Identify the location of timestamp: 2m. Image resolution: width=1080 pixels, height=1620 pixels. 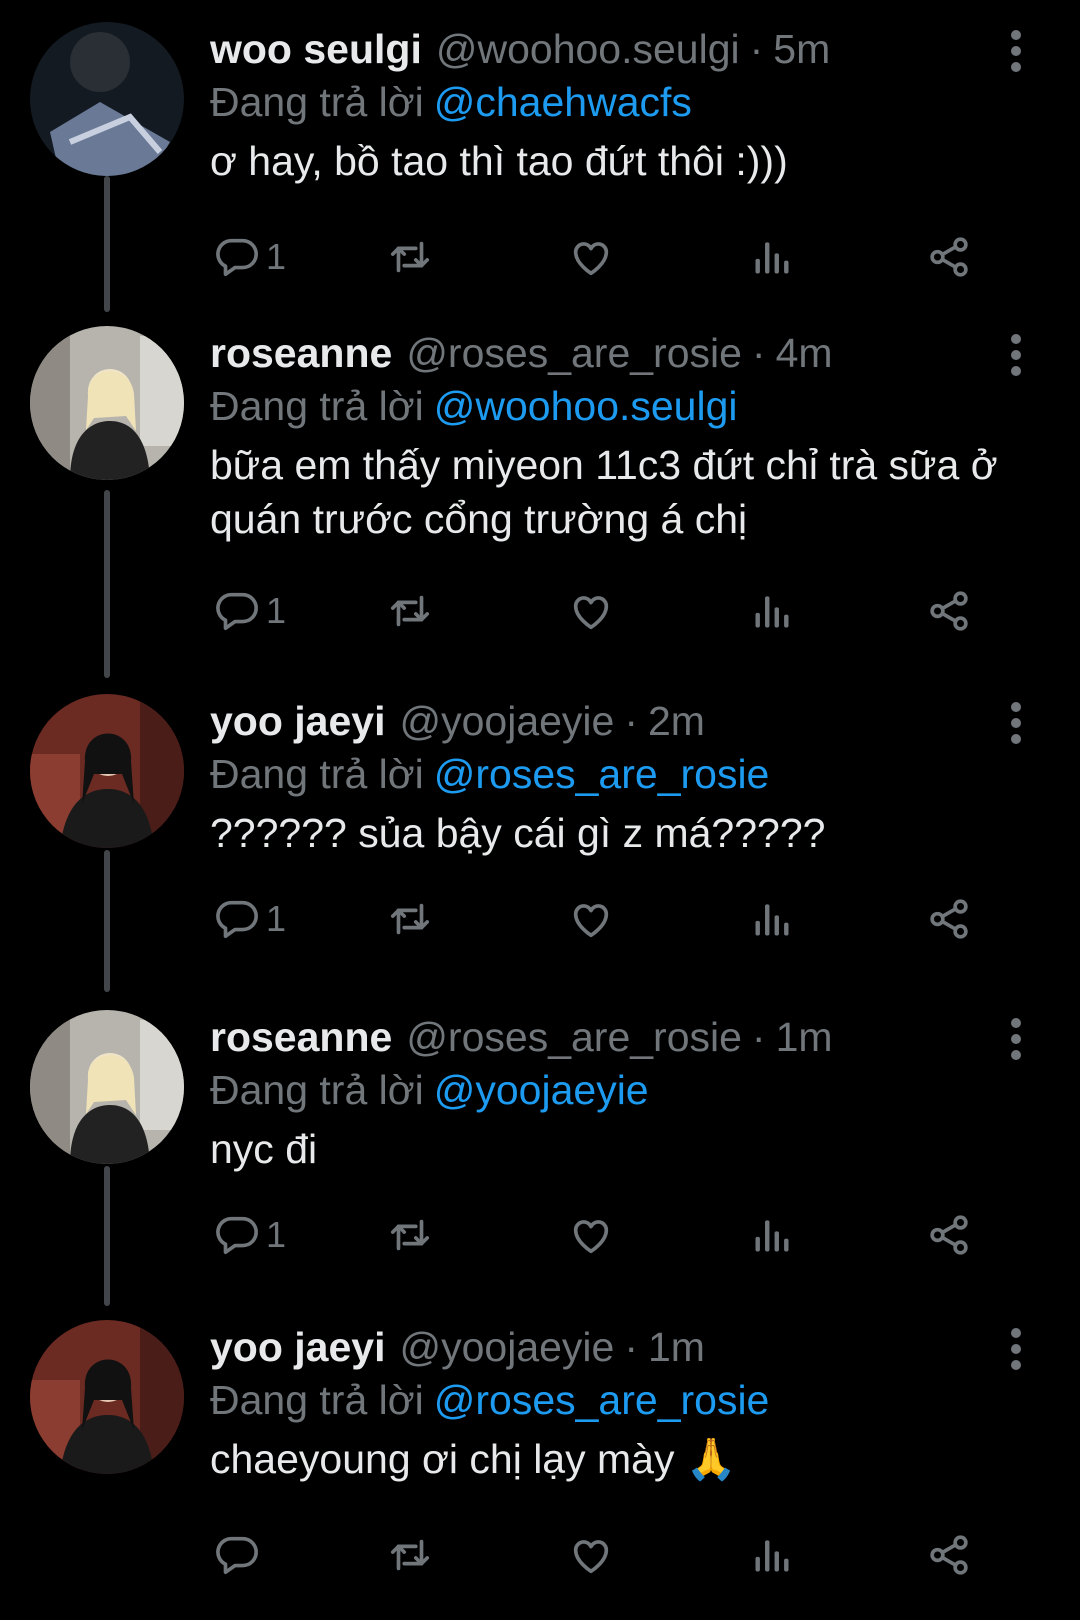
(676, 721).